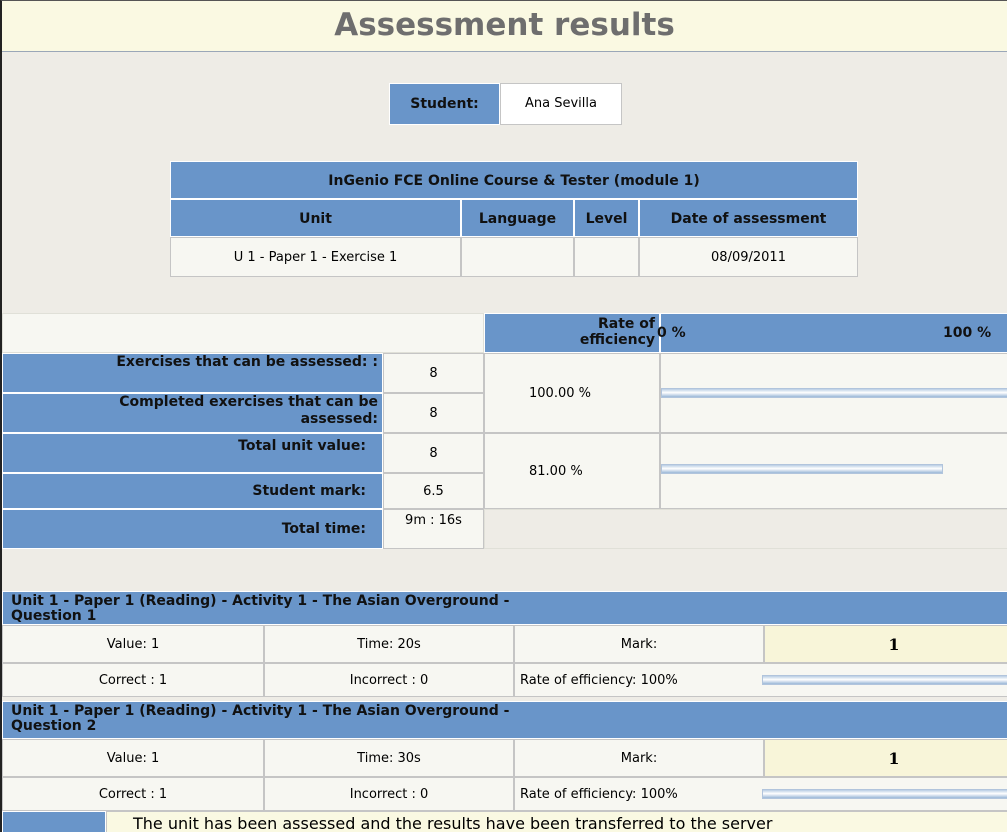  I want to click on summary-value-total-value-text: 8, so click(433, 453).